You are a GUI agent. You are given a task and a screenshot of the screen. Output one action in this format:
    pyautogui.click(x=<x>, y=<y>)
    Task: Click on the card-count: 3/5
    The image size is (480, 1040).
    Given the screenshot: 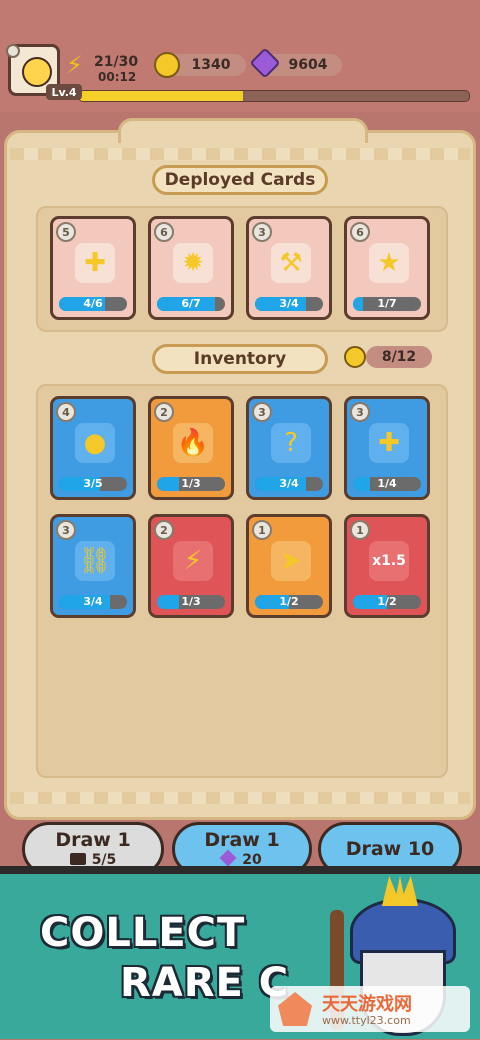 What is the action you would take?
    pyautogui.click(x=93, y=483)
    